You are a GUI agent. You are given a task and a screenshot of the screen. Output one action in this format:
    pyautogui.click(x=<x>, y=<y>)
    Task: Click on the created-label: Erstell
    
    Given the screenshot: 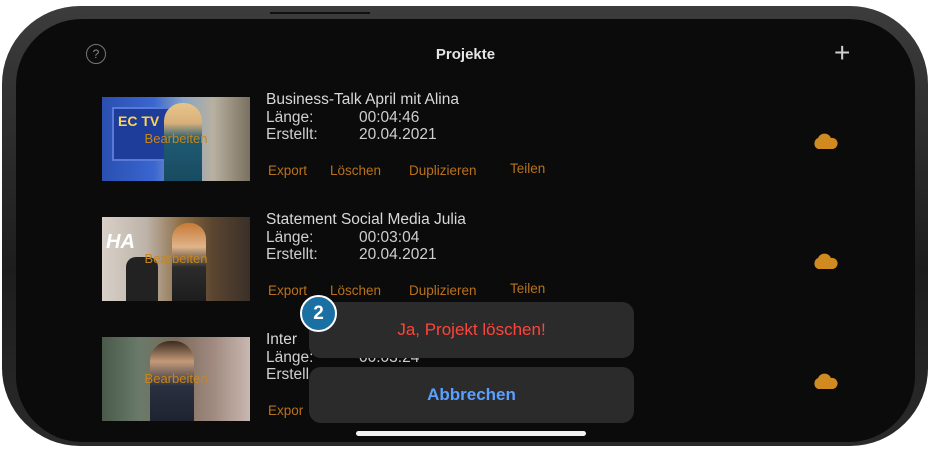 What is the action you would take?
    pyautogui.click(x=288, y=374)
    